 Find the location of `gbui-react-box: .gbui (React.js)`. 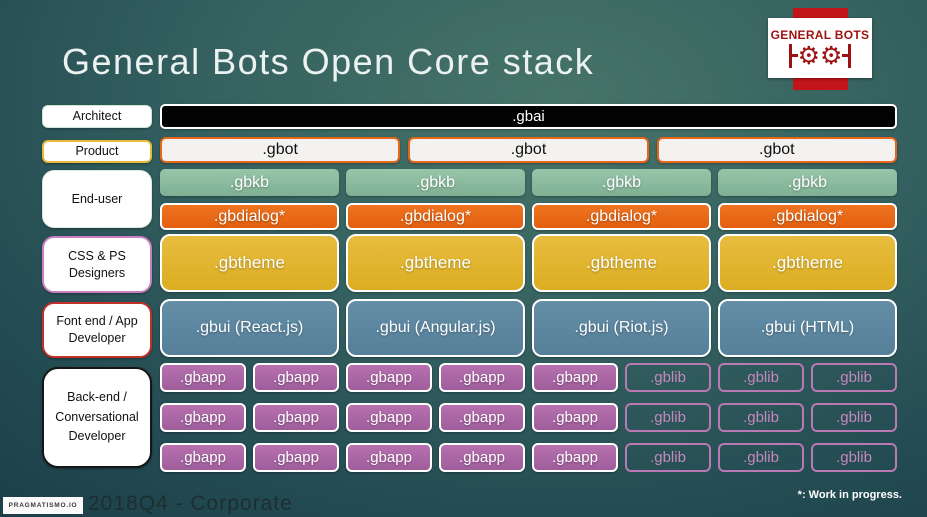

gbui-react-box: .gbui (React.js) is located at coordinates (249, 328).